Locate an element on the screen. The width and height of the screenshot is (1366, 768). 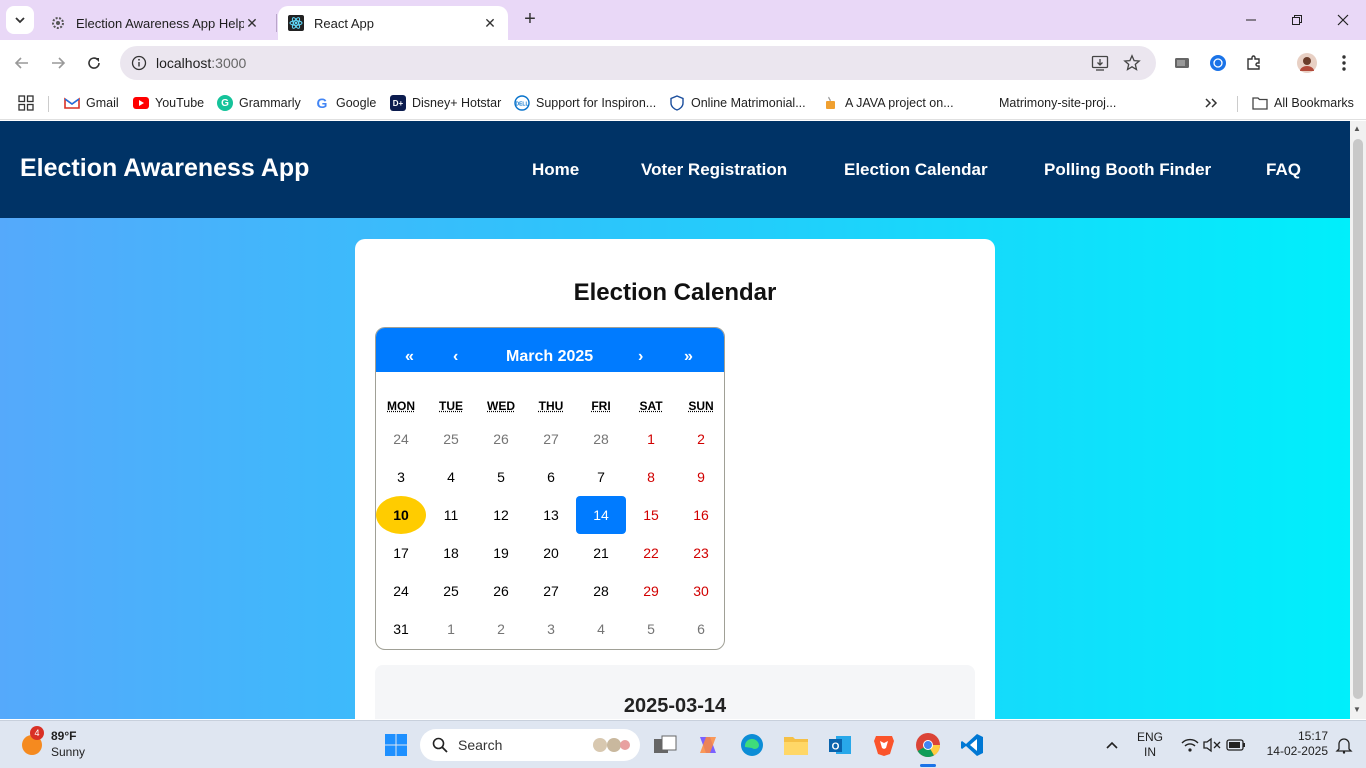
more-menu-icon is located at coordinates (1344, 63).